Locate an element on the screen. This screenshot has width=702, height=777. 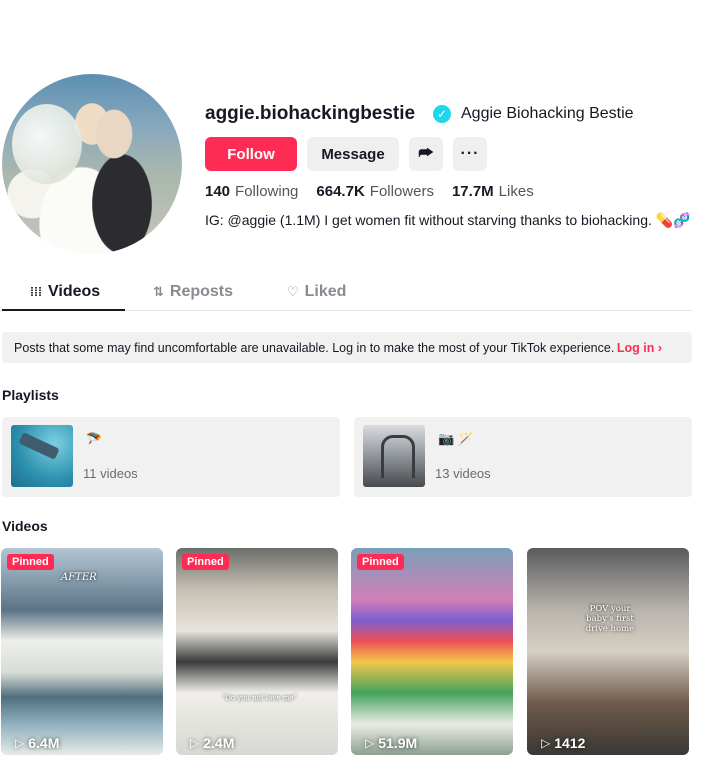
following-count: 140 is located at coordinates (218, 191).